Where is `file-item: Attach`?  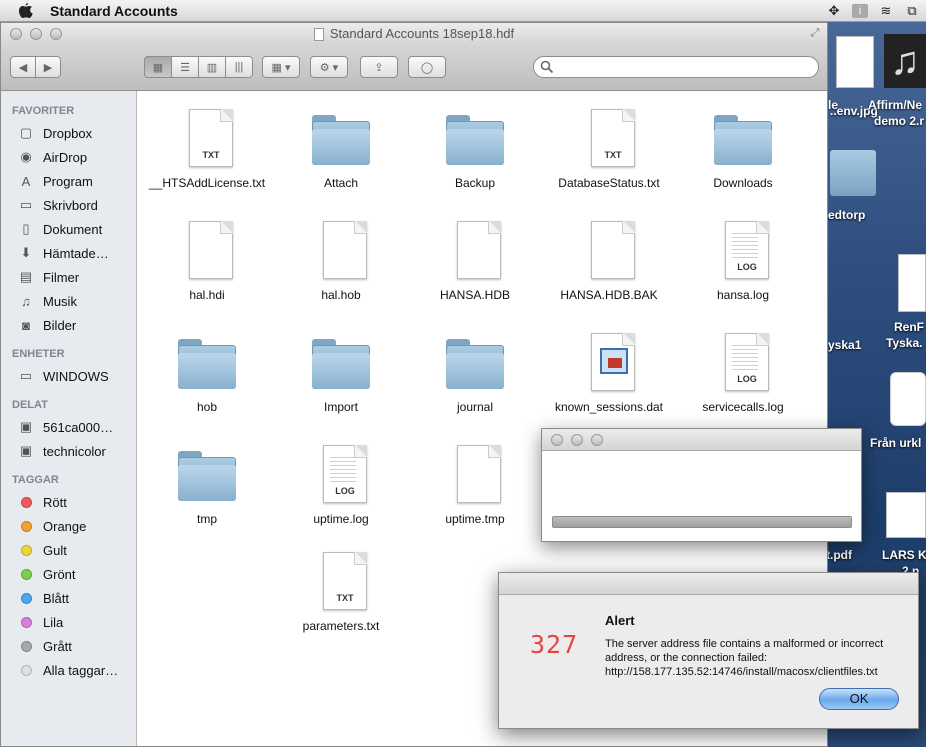
file-item: Attach is located at coordinates (341, 149).